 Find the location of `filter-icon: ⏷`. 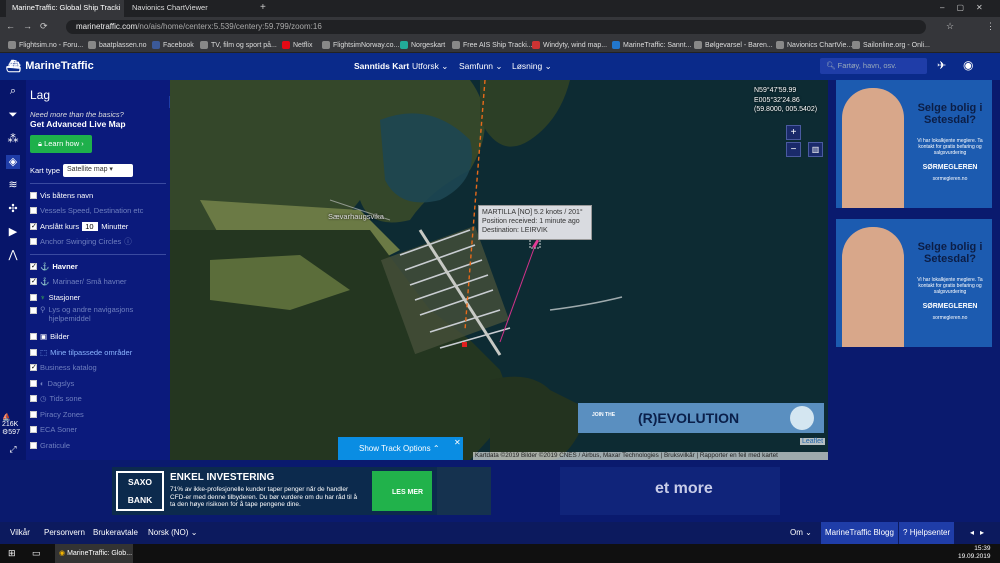

filter-icon: ⏷ is located at coordinates (13, 116).